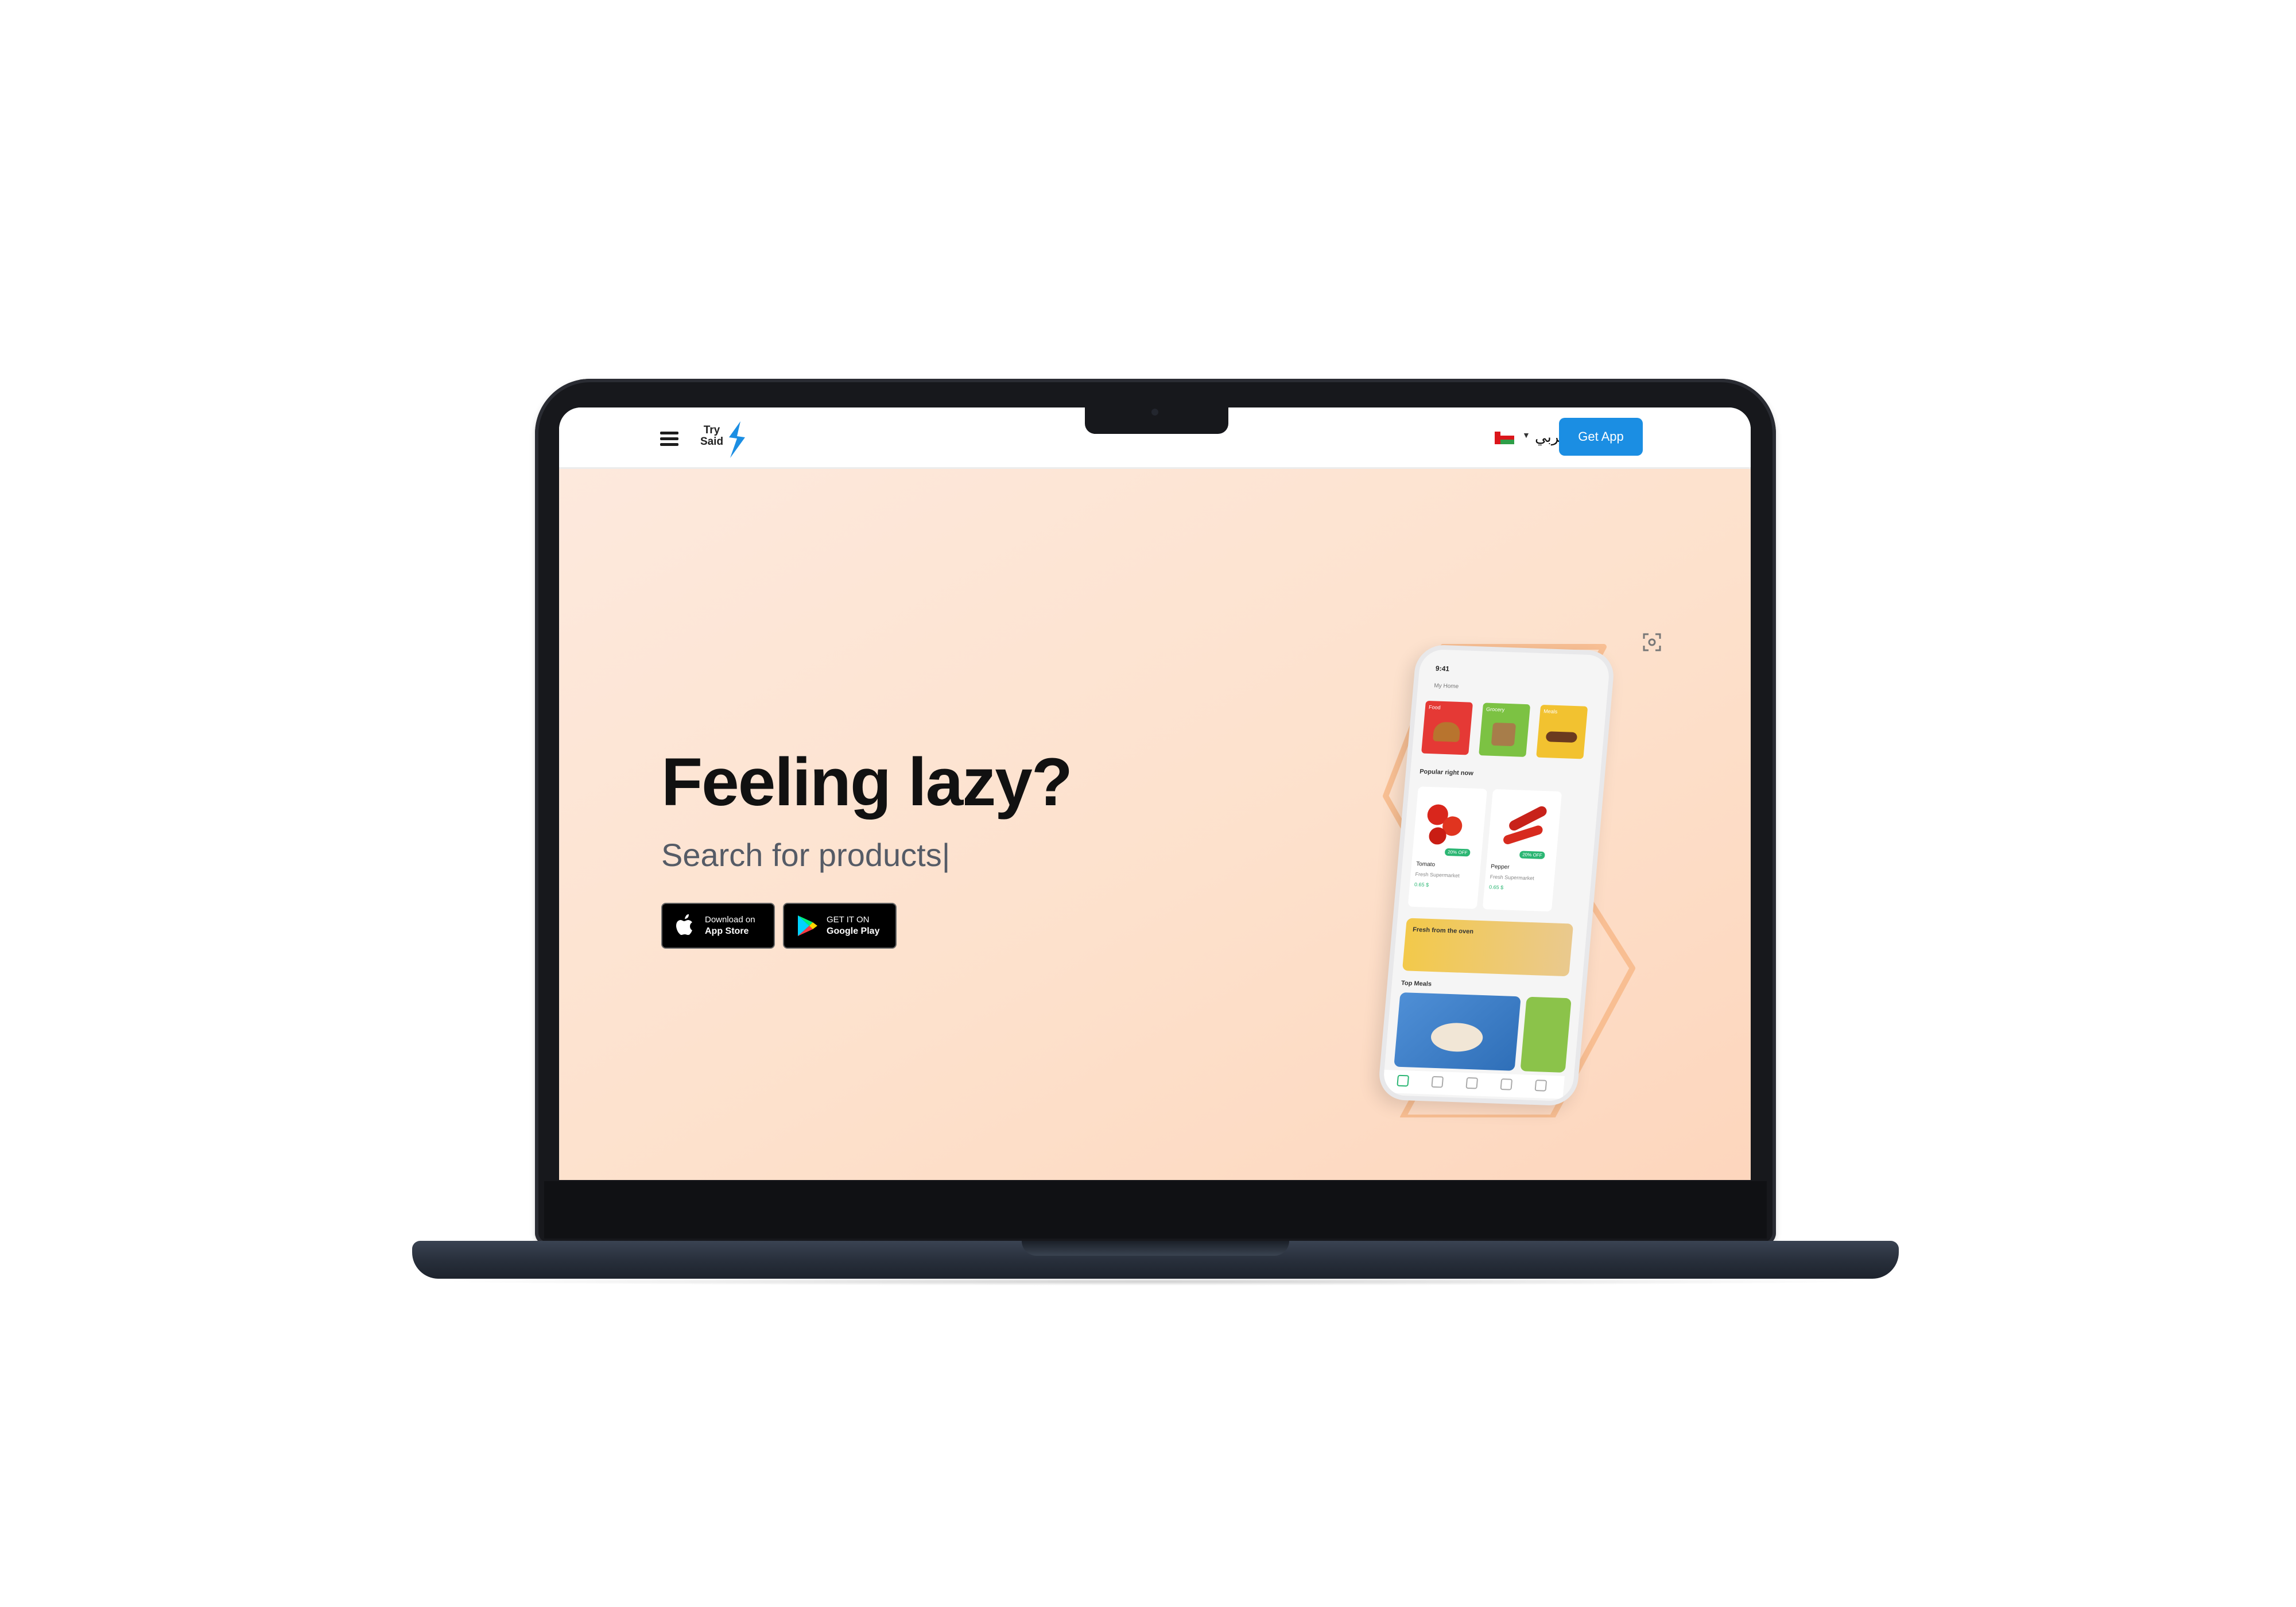 The height and width of the screenshot is (1607, 2296). I want to click on phone-category-label: Meals, so click(1550, 712).